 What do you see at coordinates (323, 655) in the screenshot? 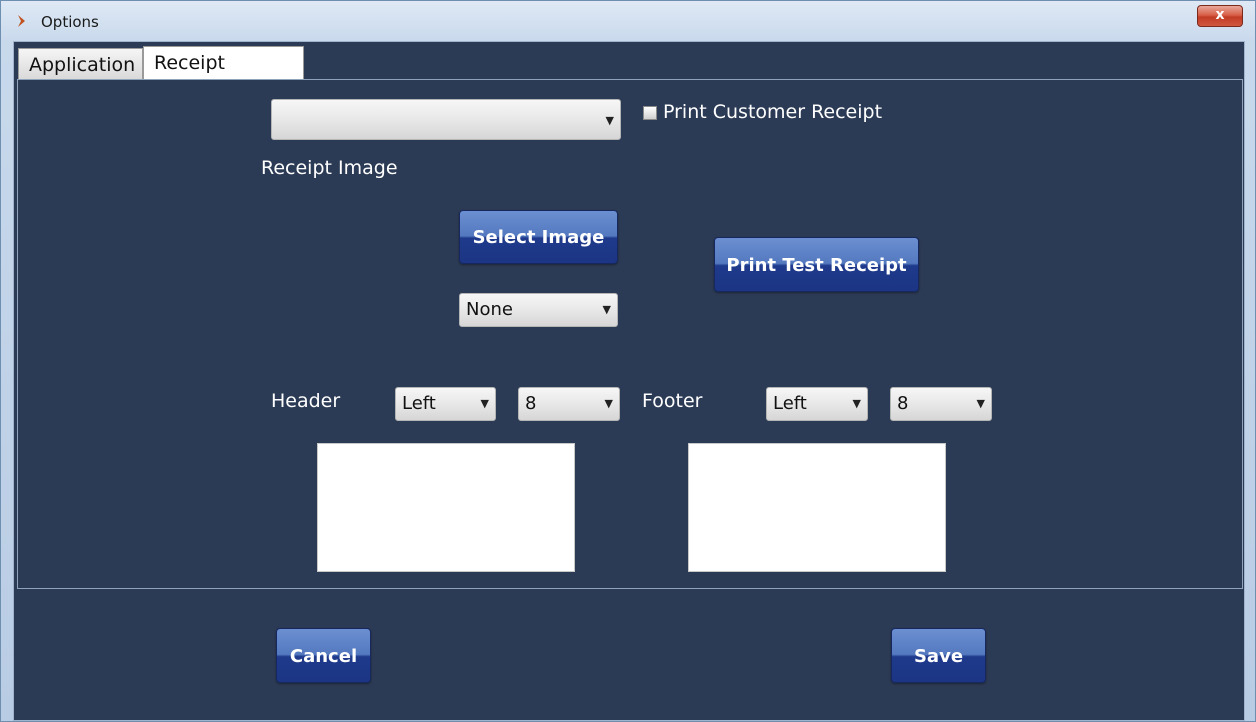
I see `cancel-button: Cancel` at bounding box center [323, 655].